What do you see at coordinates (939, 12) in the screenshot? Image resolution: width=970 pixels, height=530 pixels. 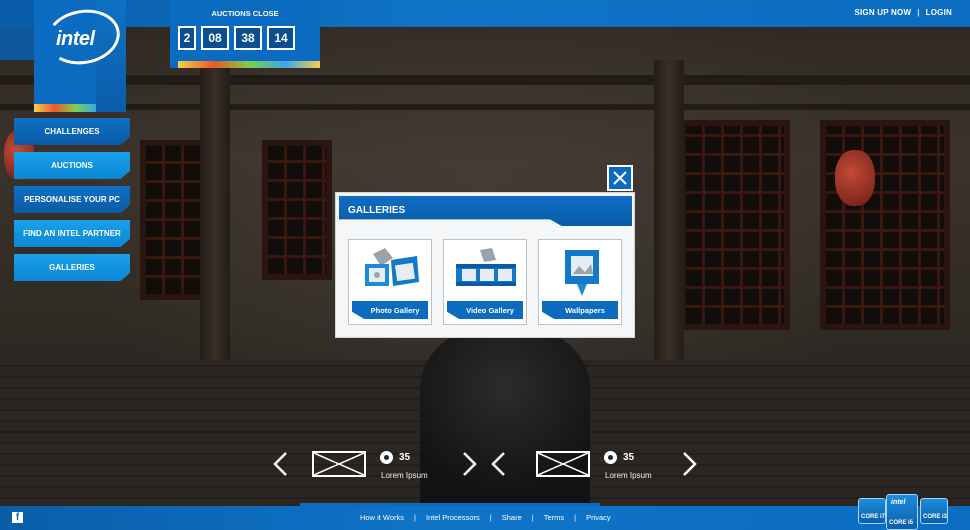 I see `login-link: LOGIN` at bounding box center [939, 12].